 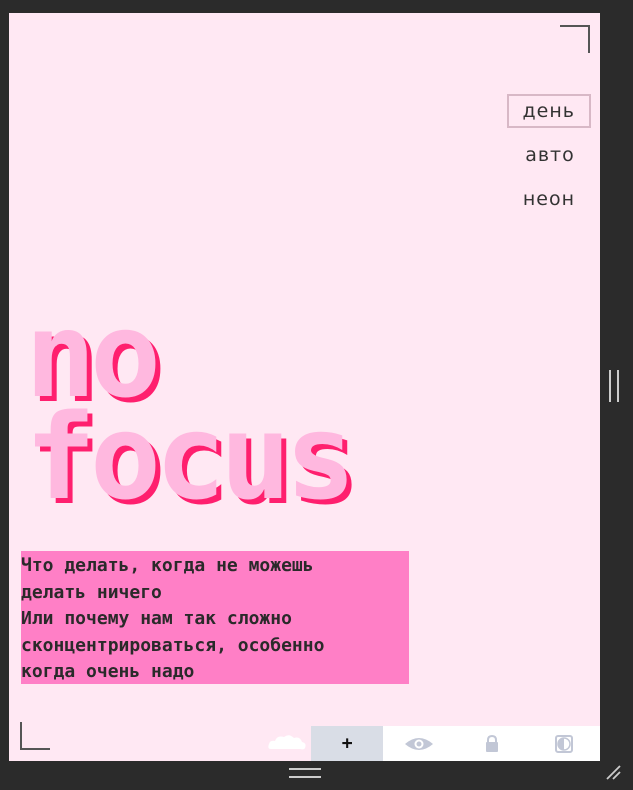 What do you see at coordinates (108, 671) in the screenshot?
I see `subtitle-line: когда очень надо` at bounding box center [108, 671].